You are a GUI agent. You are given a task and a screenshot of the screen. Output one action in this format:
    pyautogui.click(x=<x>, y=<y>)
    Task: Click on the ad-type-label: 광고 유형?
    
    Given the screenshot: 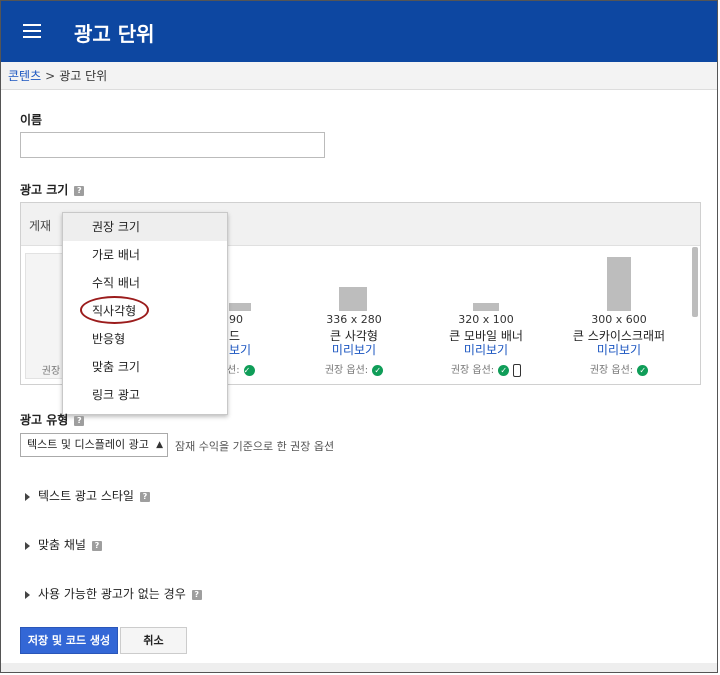 What is the action you would take?
    pyautogui.click(x=52, y=419)
    